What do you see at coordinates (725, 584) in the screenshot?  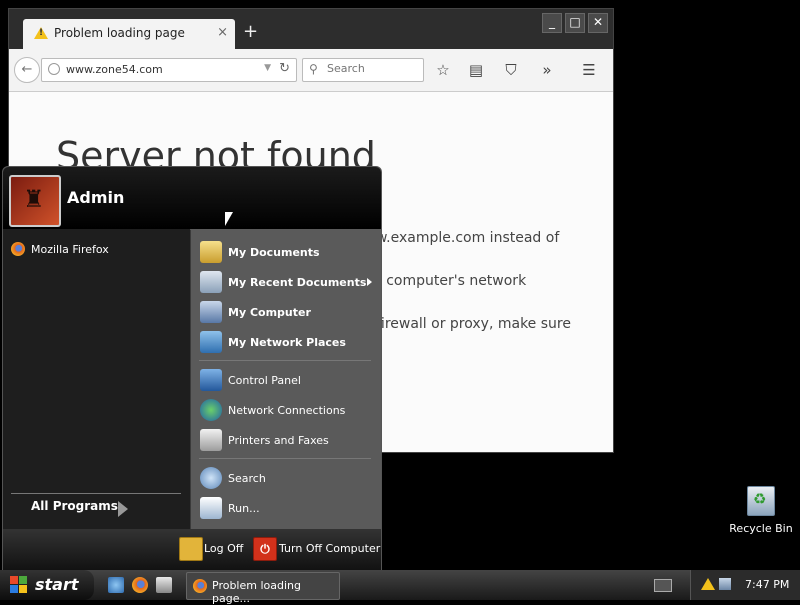 I see `network-tray-icon` at bounding box center [725, 584].